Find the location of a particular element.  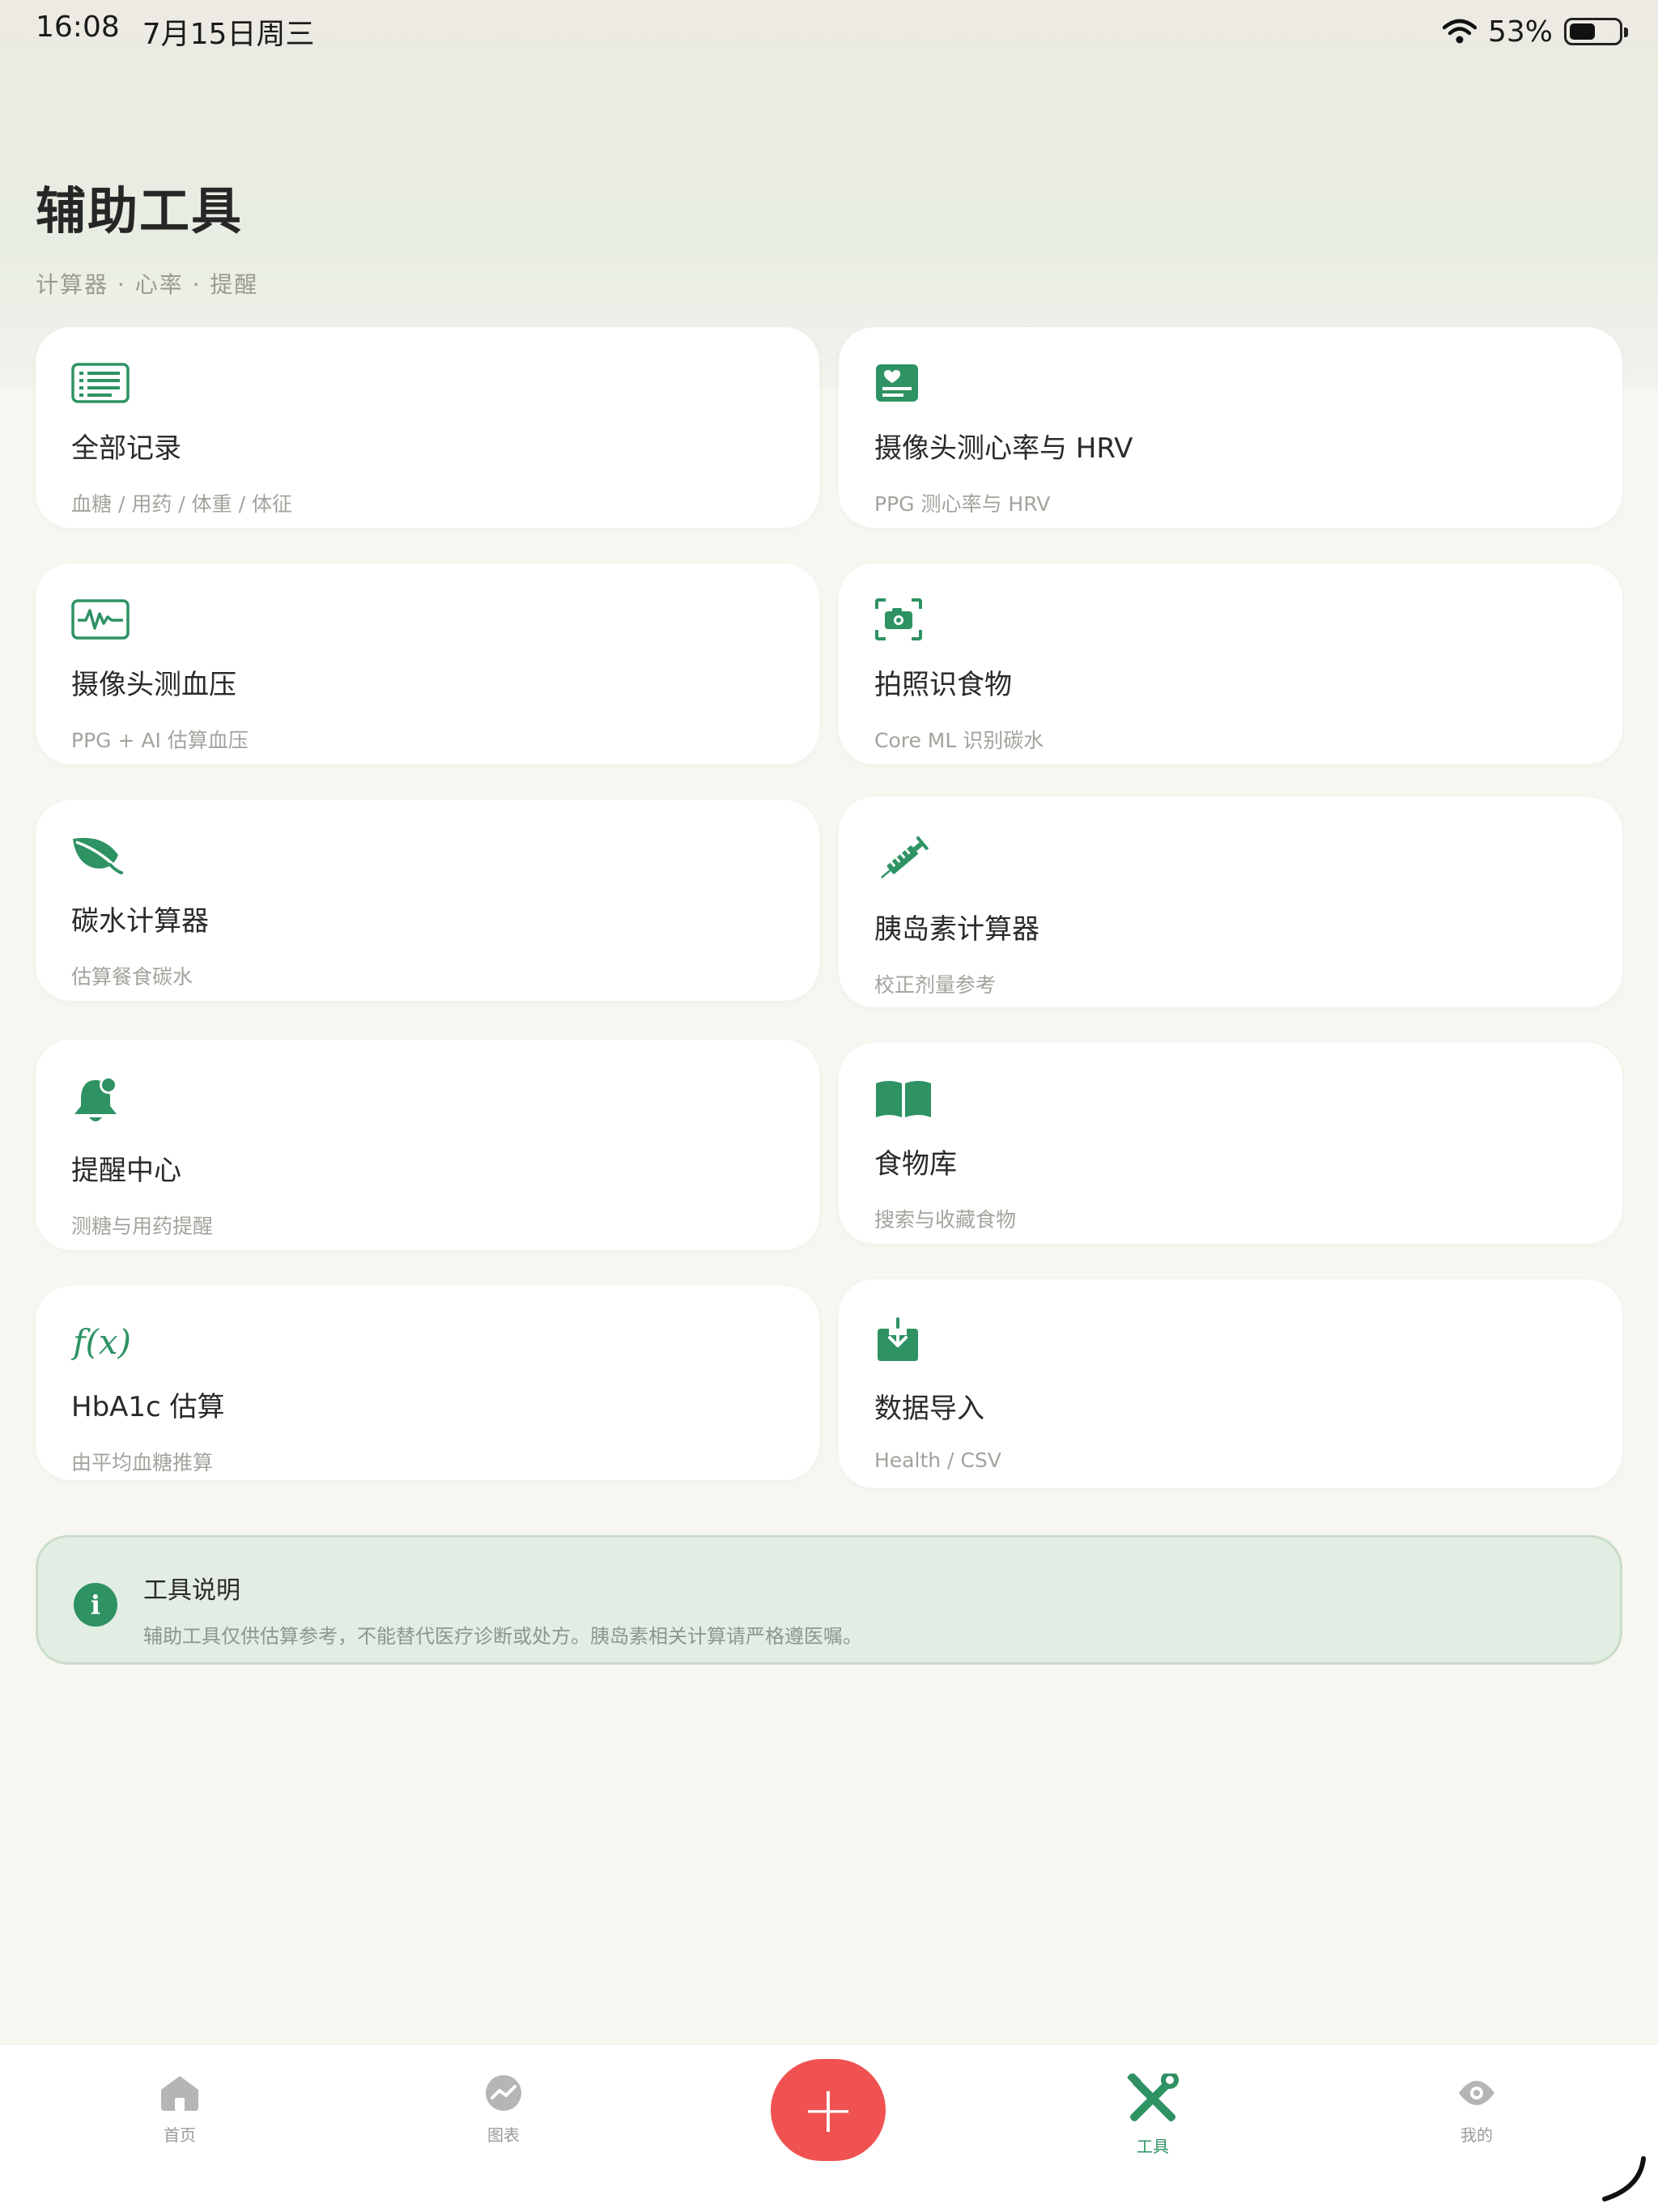

function-icon: ƒ(x) is located at coordinates (427, 1341).